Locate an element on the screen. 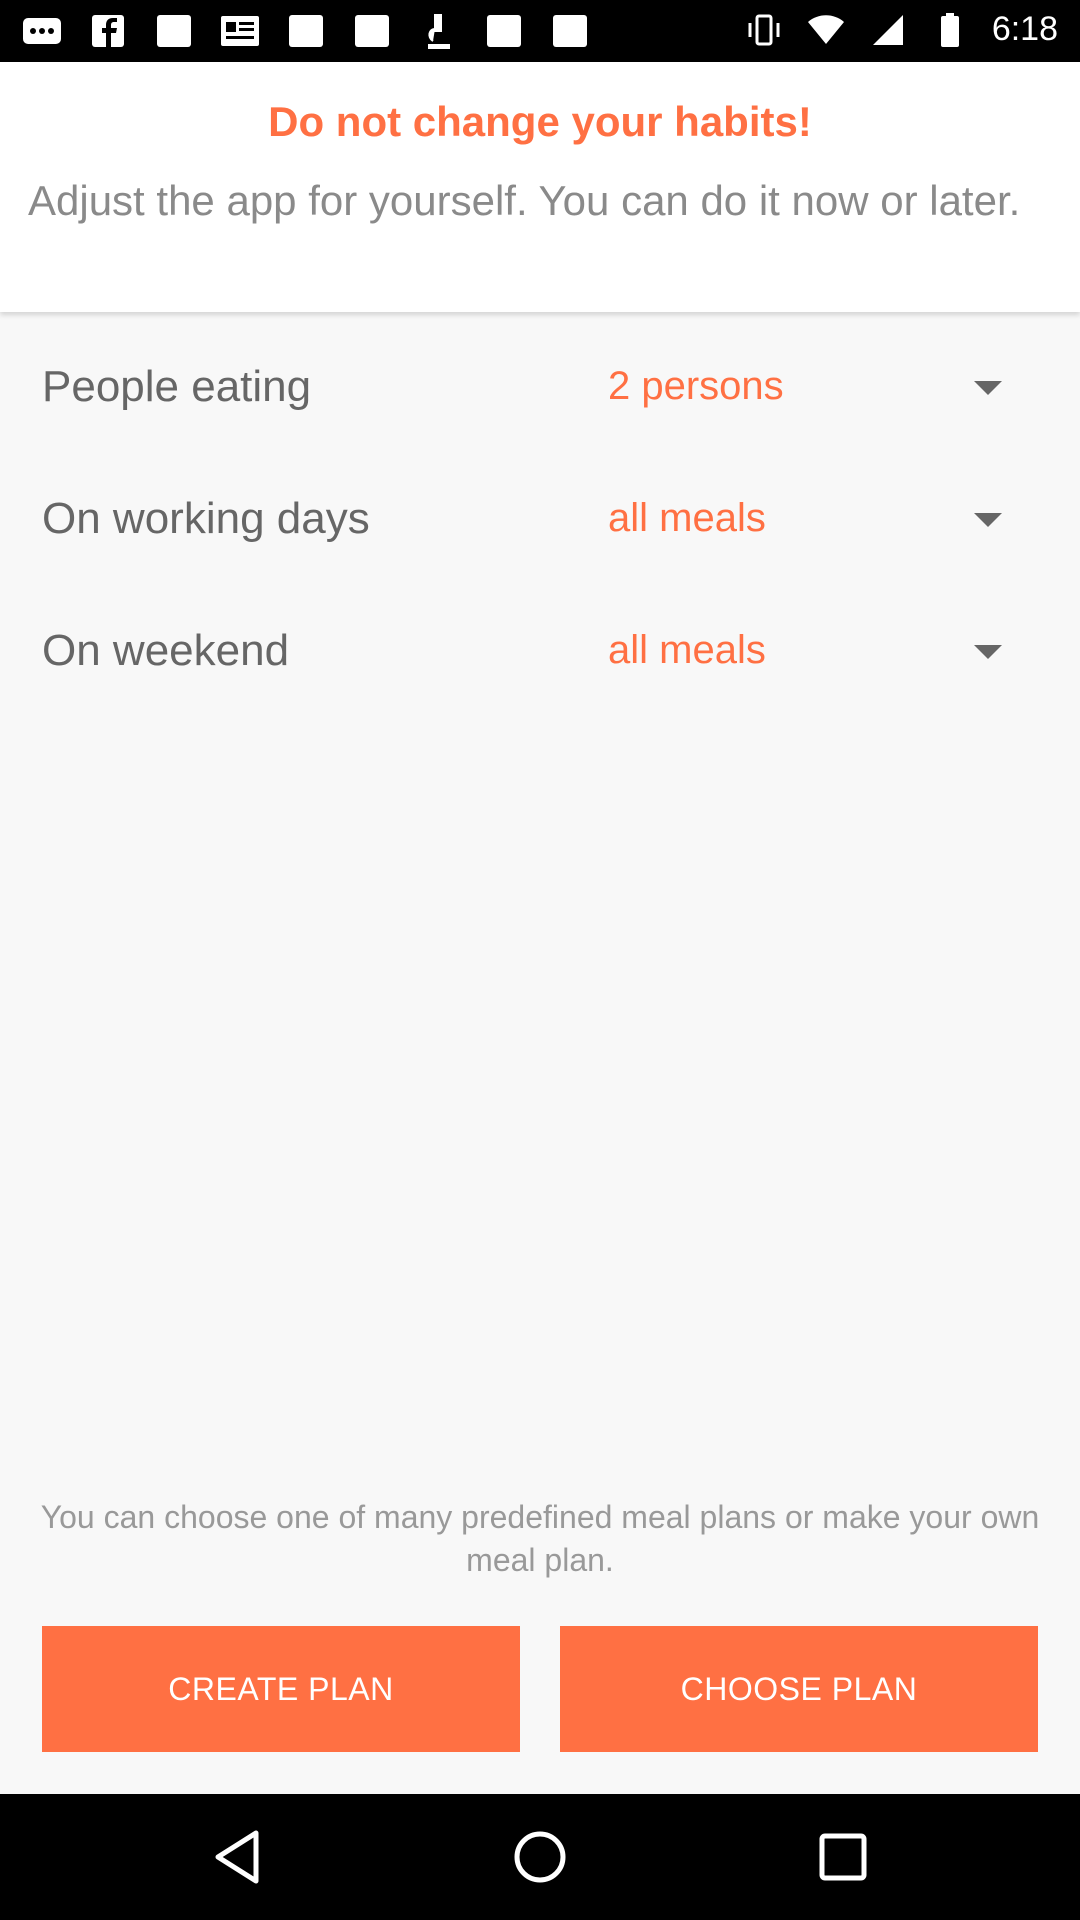 This screenshot has height=1920, width=1080. microscope-icon is located at coordinates (438, 31).